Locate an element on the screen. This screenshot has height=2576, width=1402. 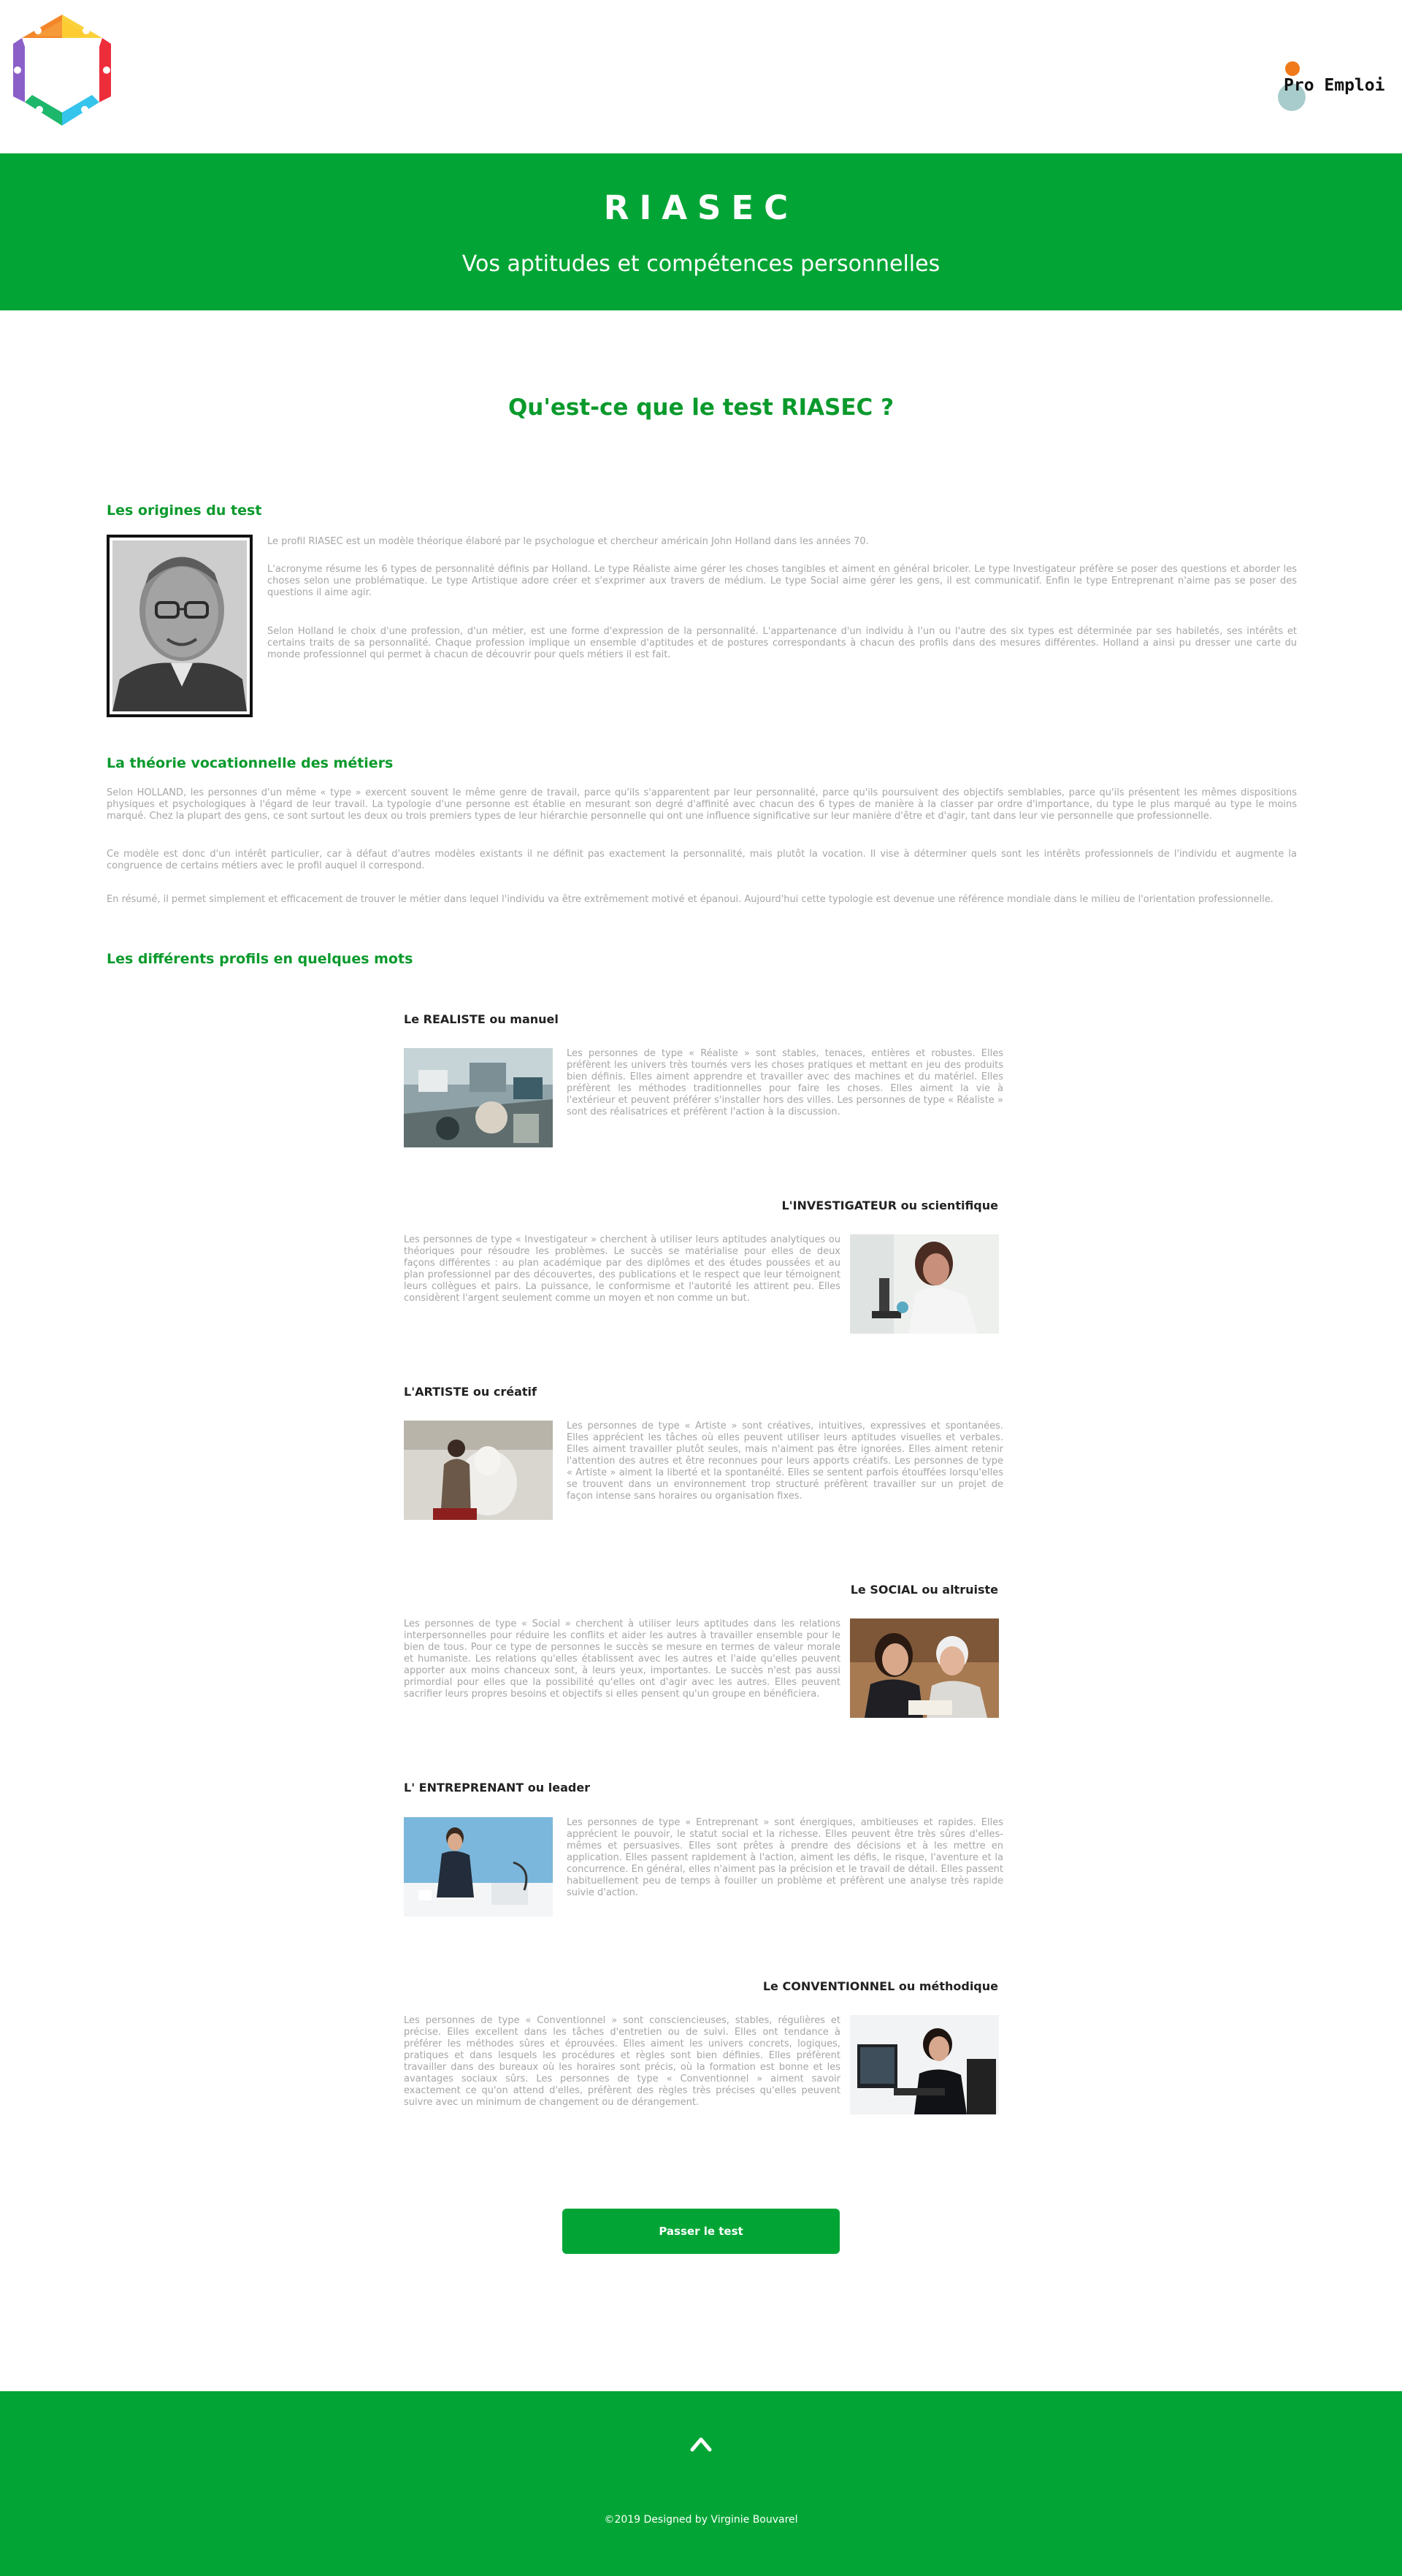
riasec-hexagon-logo-icon is located at coordinates (62, 70).